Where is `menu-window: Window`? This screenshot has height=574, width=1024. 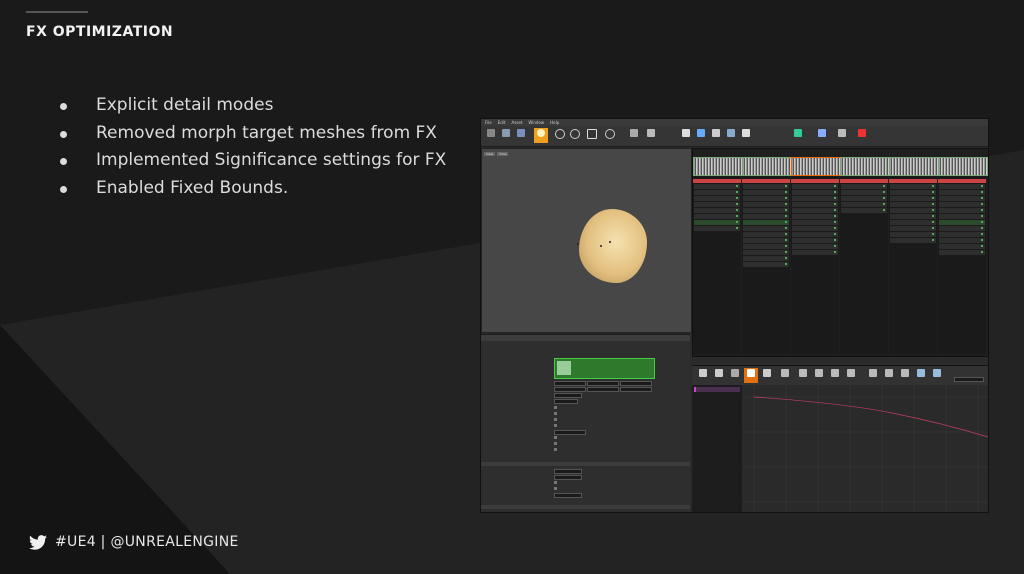 menu-window: Window is located at coordinates (536, 122).